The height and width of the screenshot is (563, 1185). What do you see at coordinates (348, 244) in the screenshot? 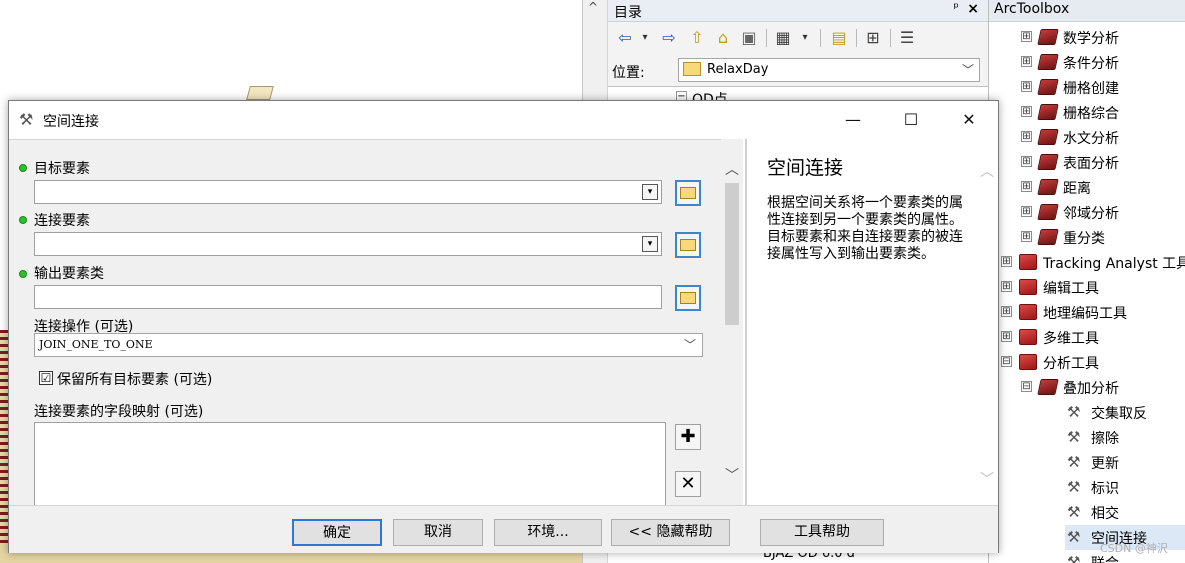
I see `join-features-input: ▾` at bounding box center [348, 244].